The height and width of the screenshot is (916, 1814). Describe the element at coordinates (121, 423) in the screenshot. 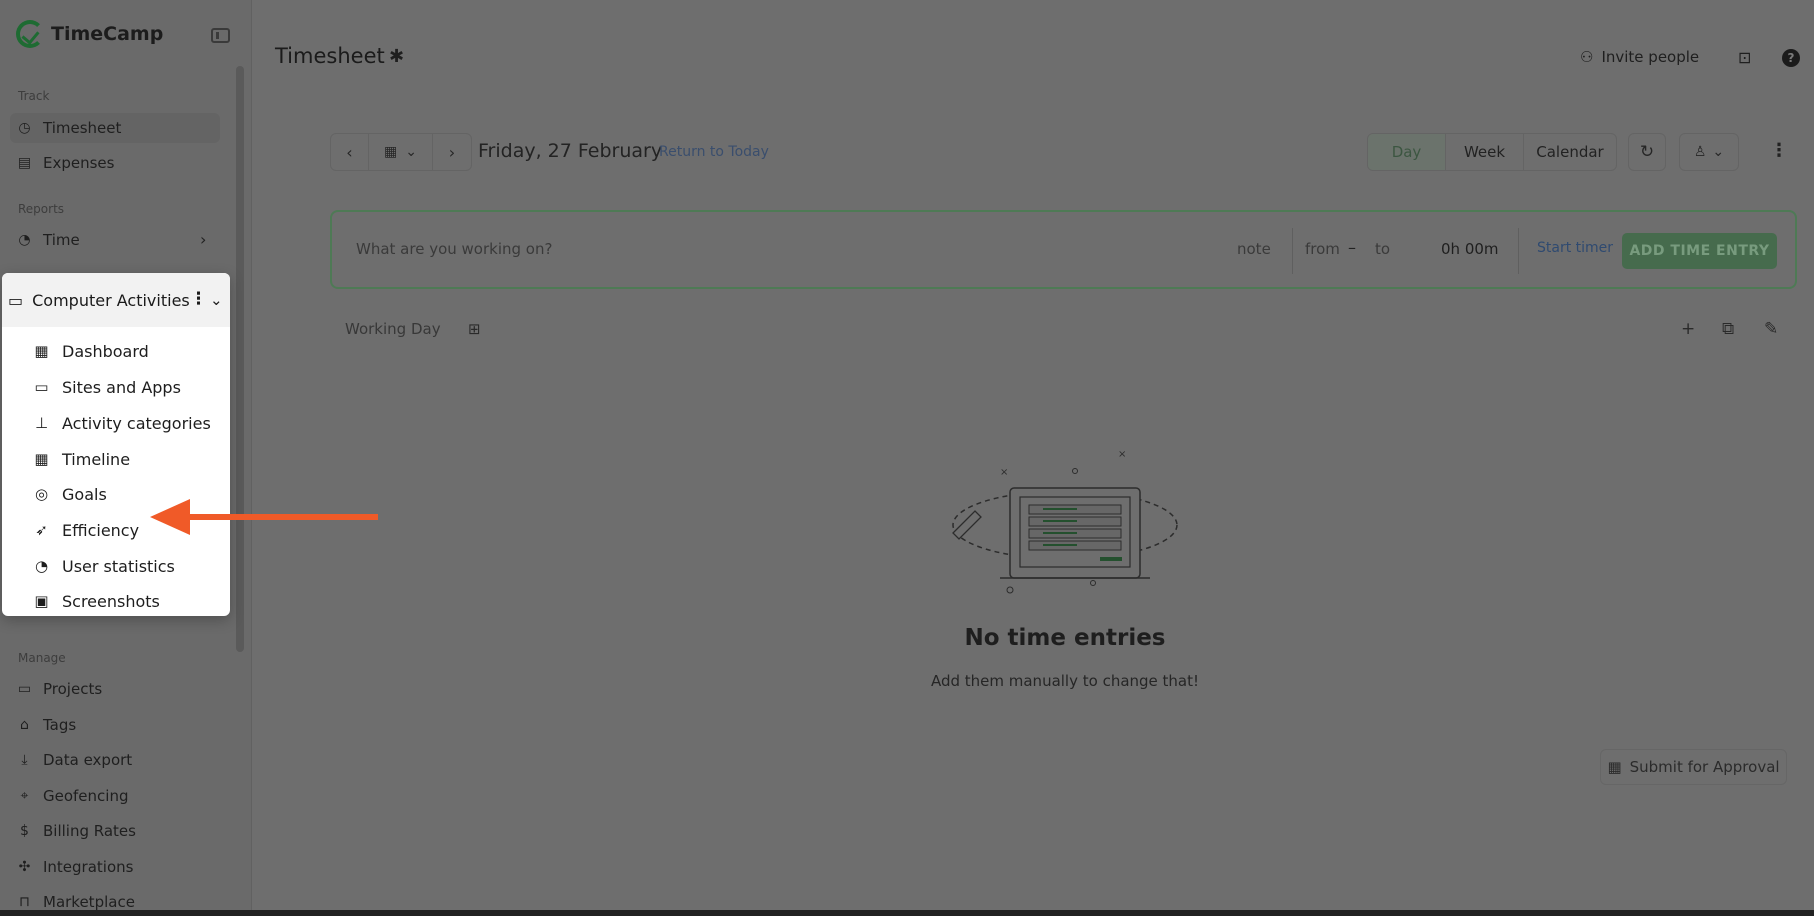

I see `menu-item-activity-categories: ⊥ Activity categories` at that location.